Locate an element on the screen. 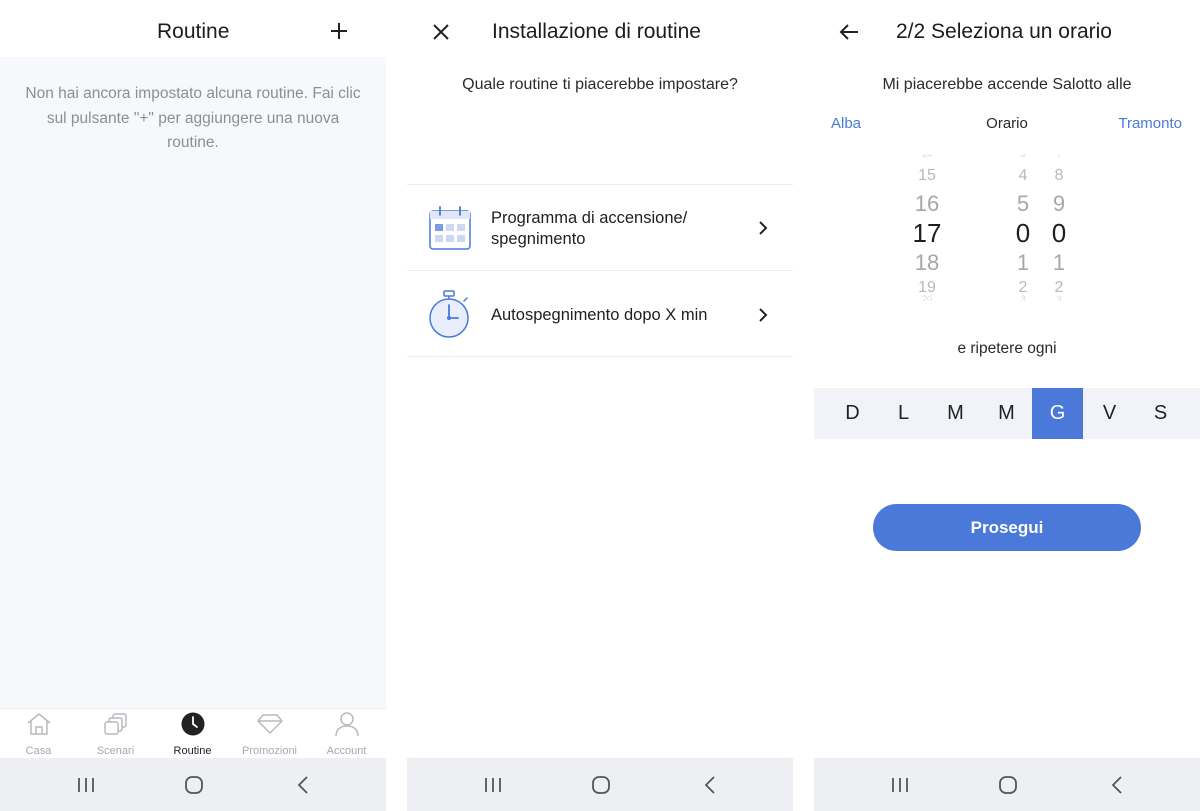 The width and height of the screenshot is (1200, 811). divider is located at coordinates (600, 356).